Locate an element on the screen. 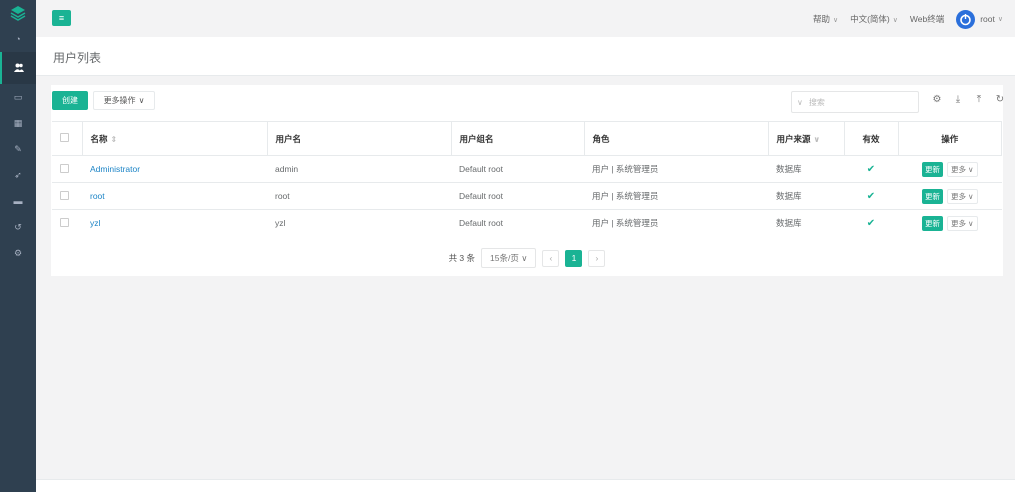 This screenshot has height=492, width=1015. inbox-icon: ▭ is located at coordinates (18, 96).